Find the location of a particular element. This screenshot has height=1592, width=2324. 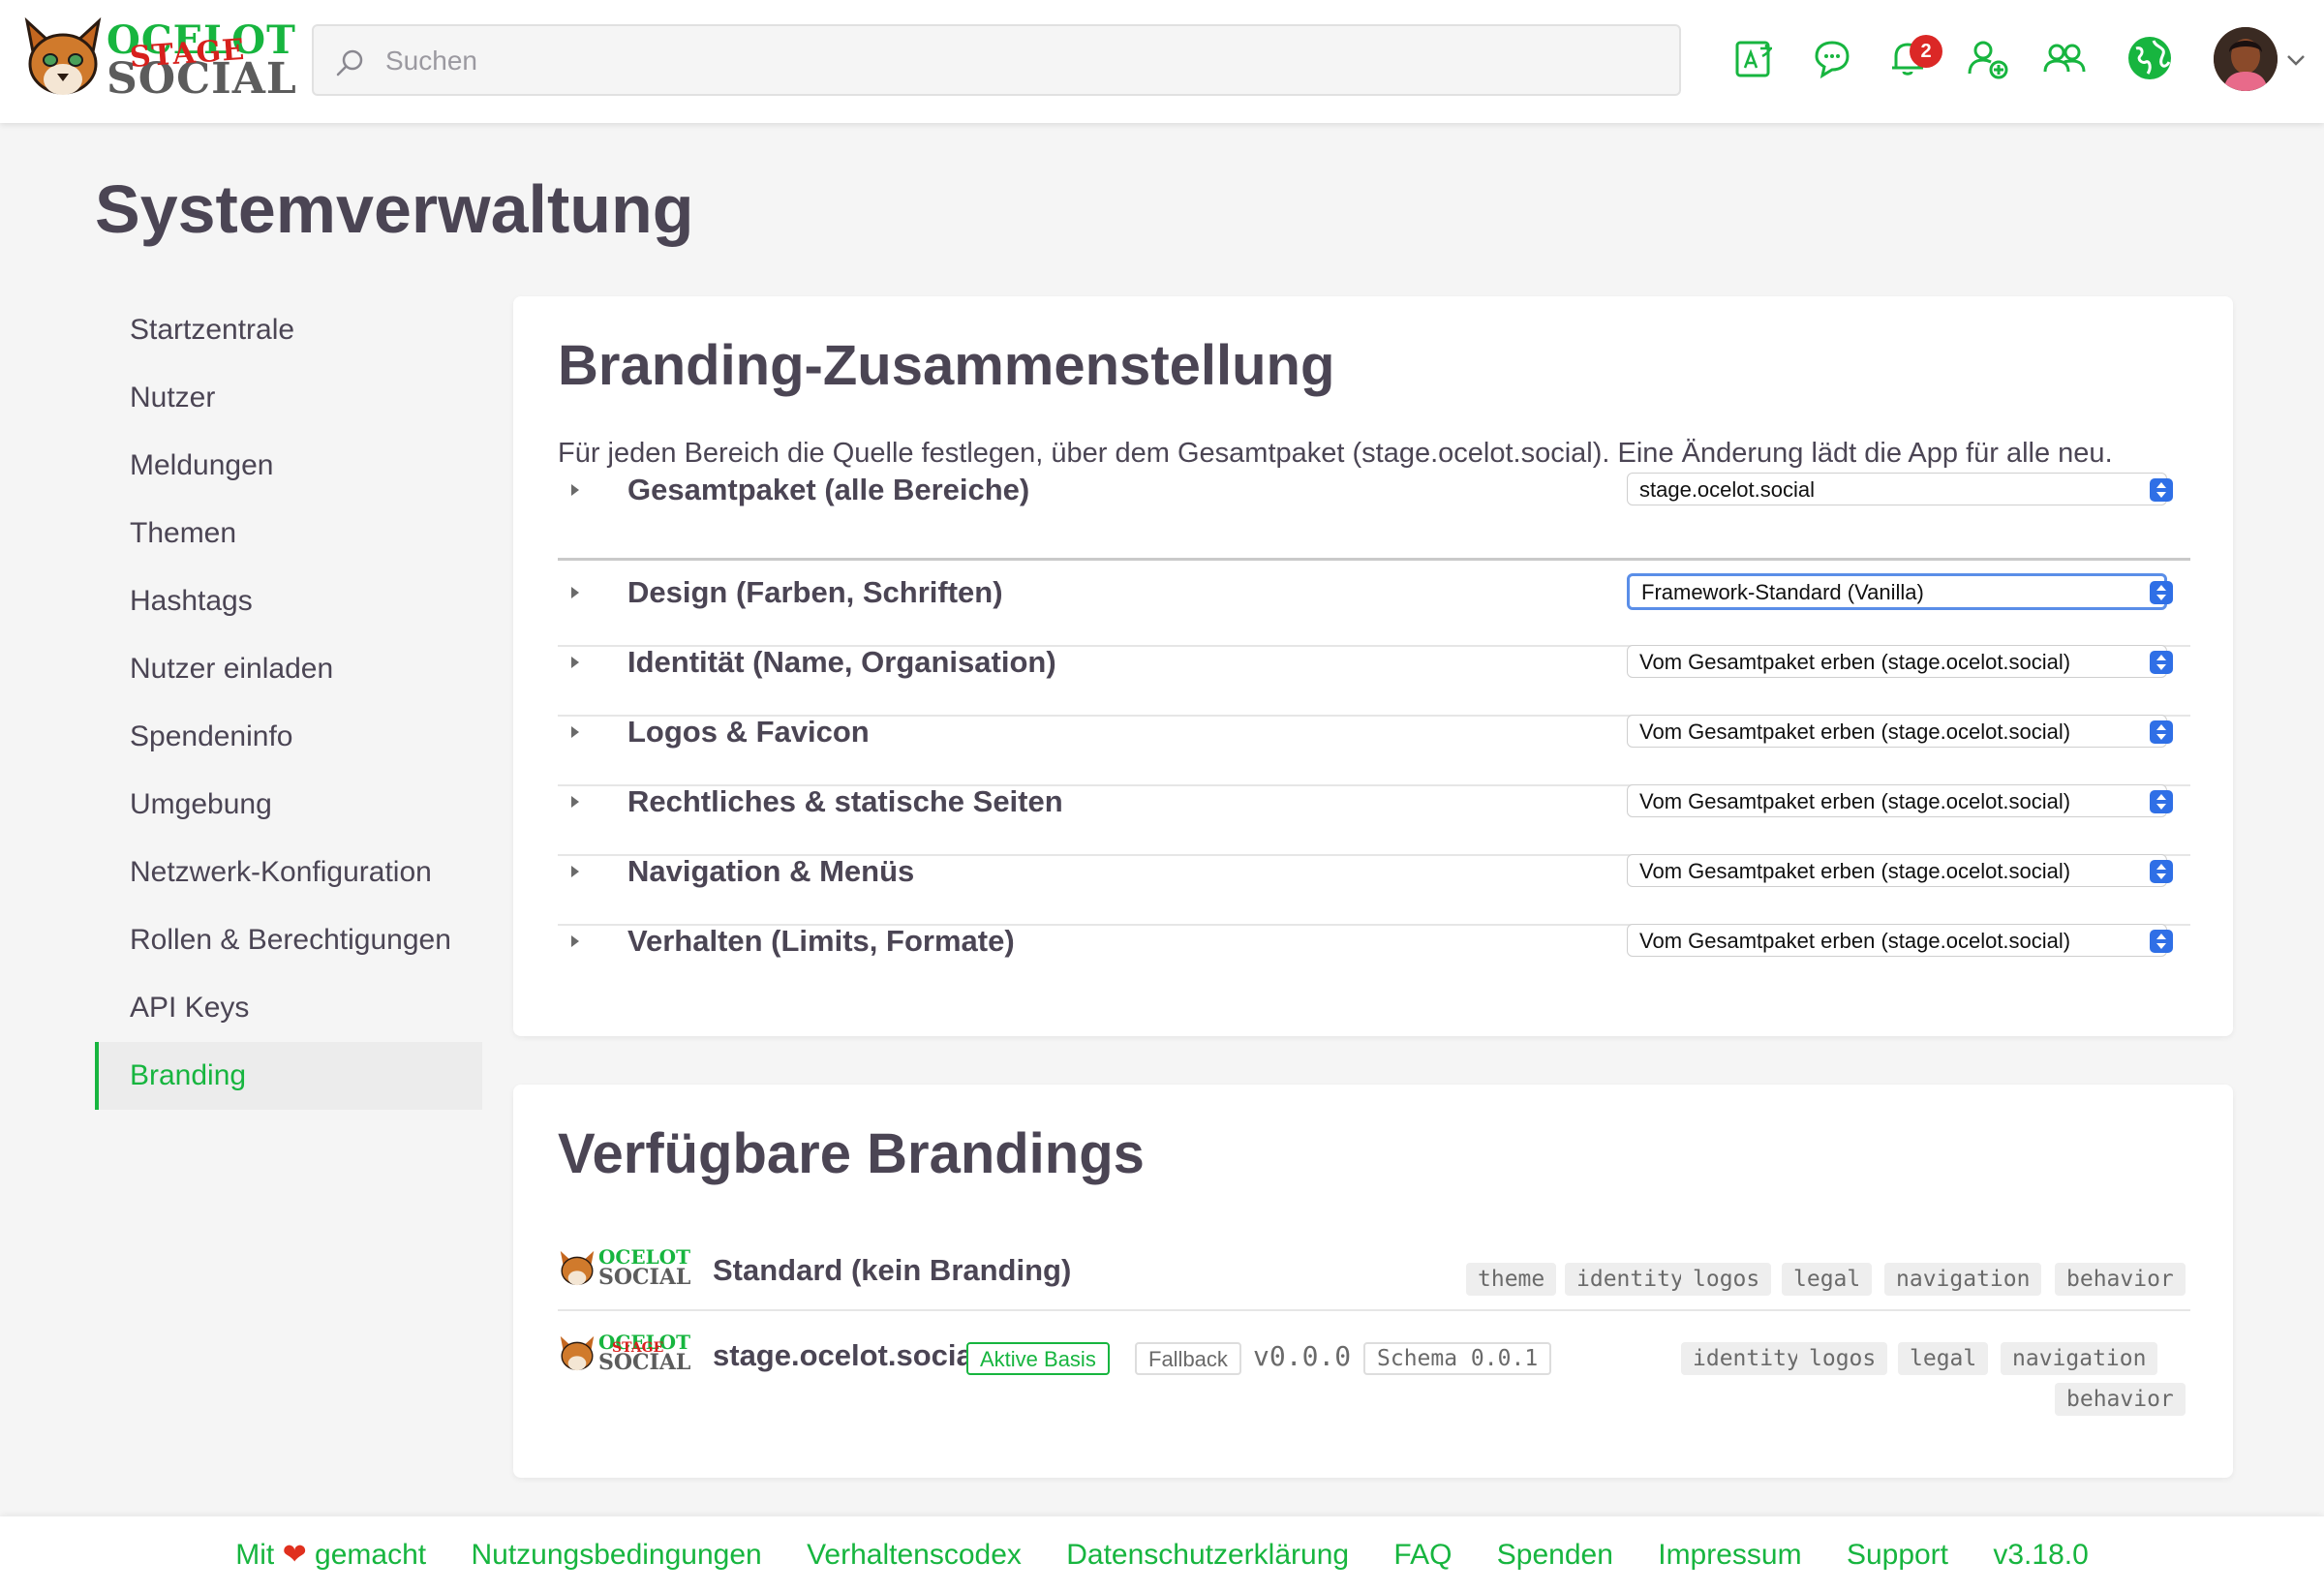

sidebar-item-hashtags: Hashtags is located at coordinates (289, 601).